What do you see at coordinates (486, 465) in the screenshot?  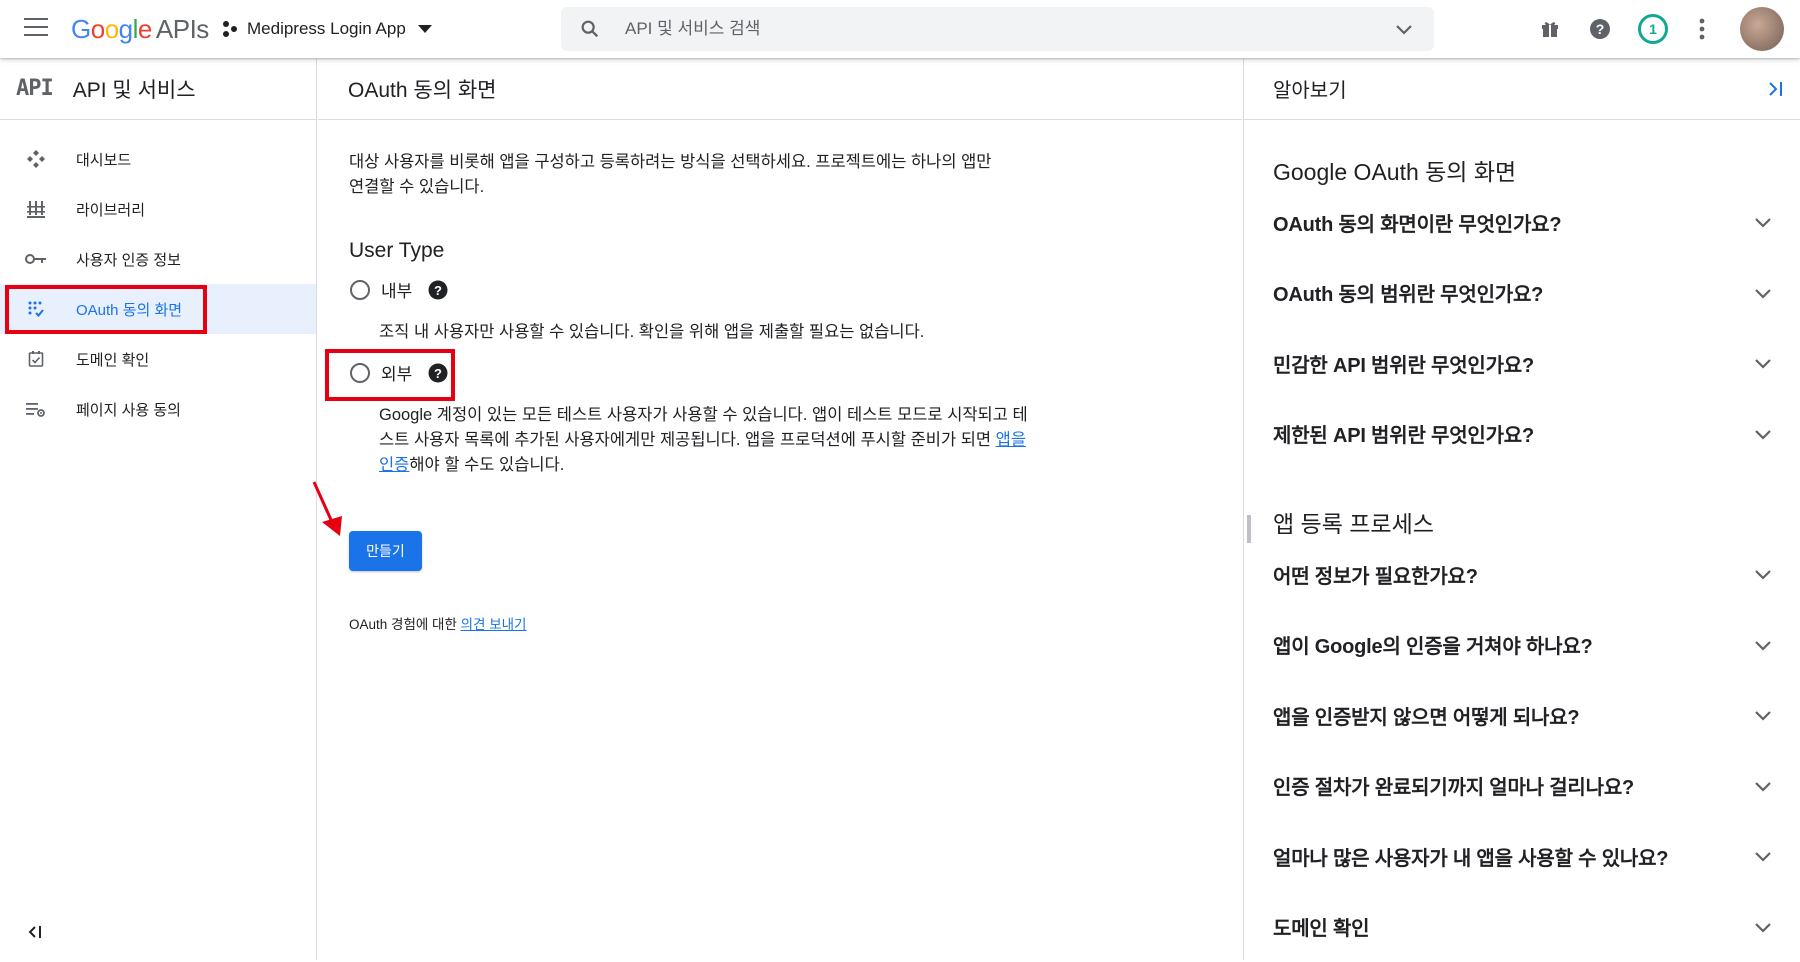 I see `external-description-suffix: 해야 할 수도 있습니다.` at bounding box center [486, 465].